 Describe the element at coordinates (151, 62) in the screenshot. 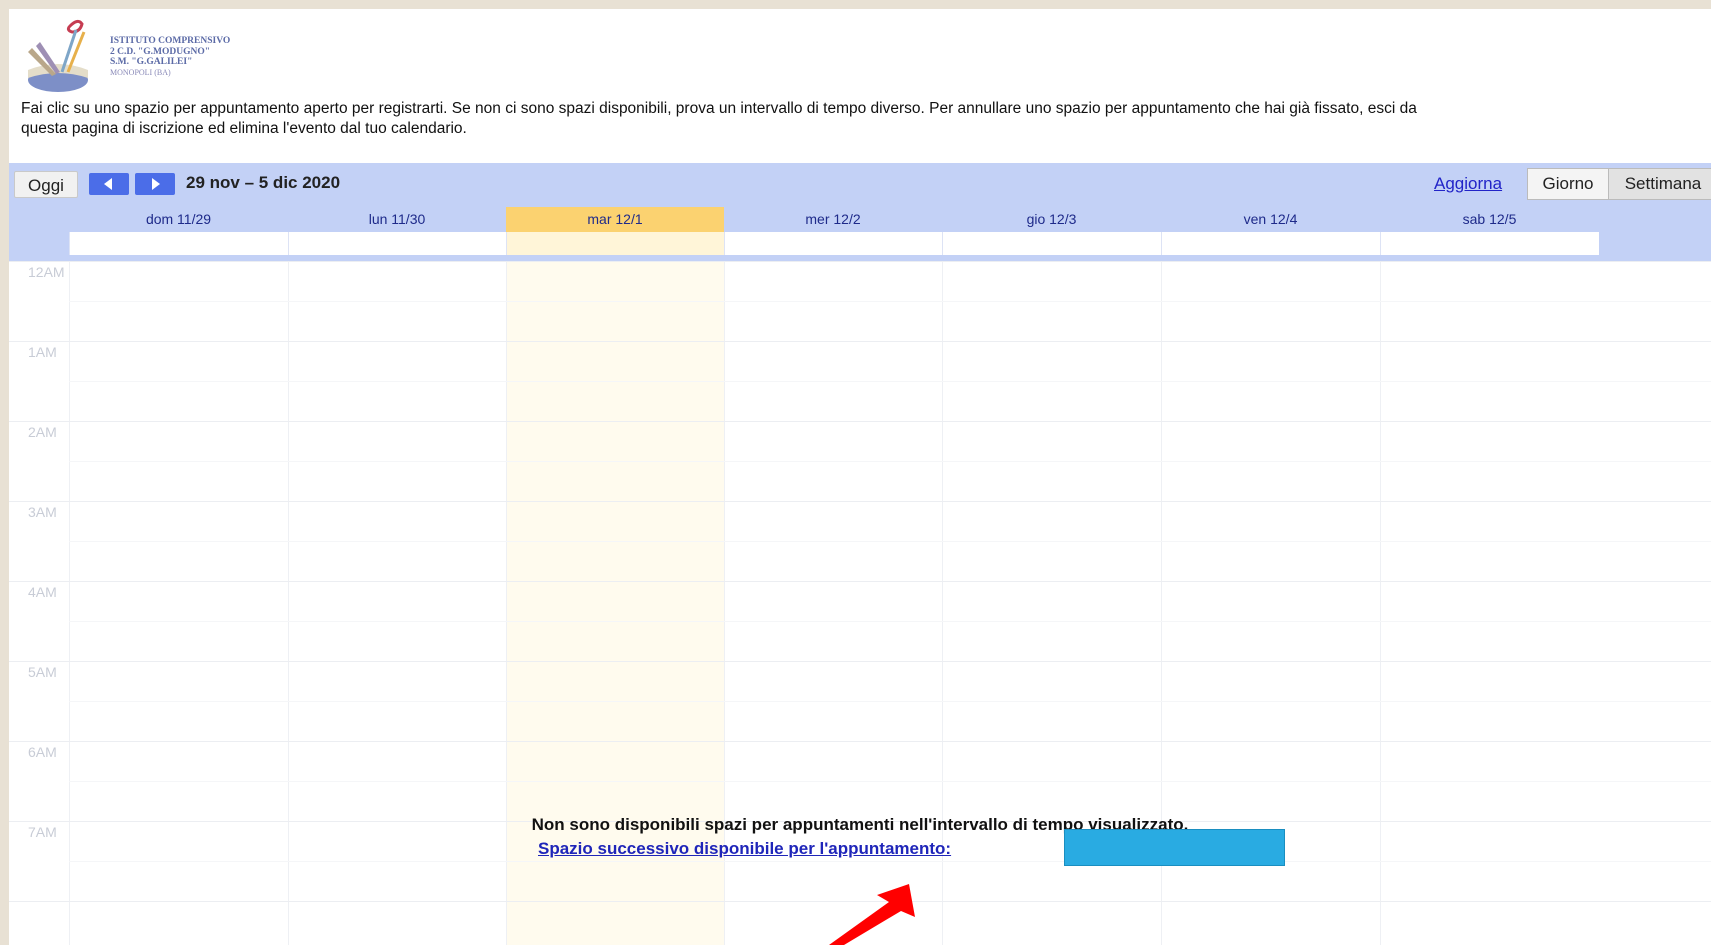

I see `logo-line-3: S.M. "G.GALILEI"` at that location.